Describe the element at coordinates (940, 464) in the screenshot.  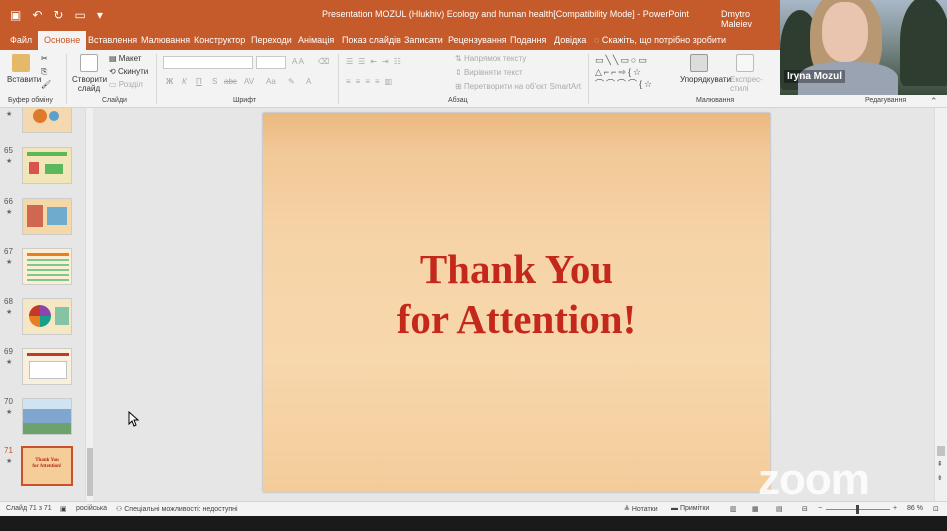
I see `prev-slide-icon: ⇞` at that location.